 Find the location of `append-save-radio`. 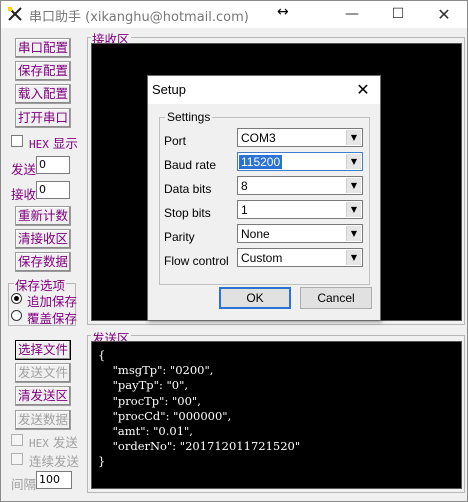

append-save-radio is located at coordinates (16, 298).